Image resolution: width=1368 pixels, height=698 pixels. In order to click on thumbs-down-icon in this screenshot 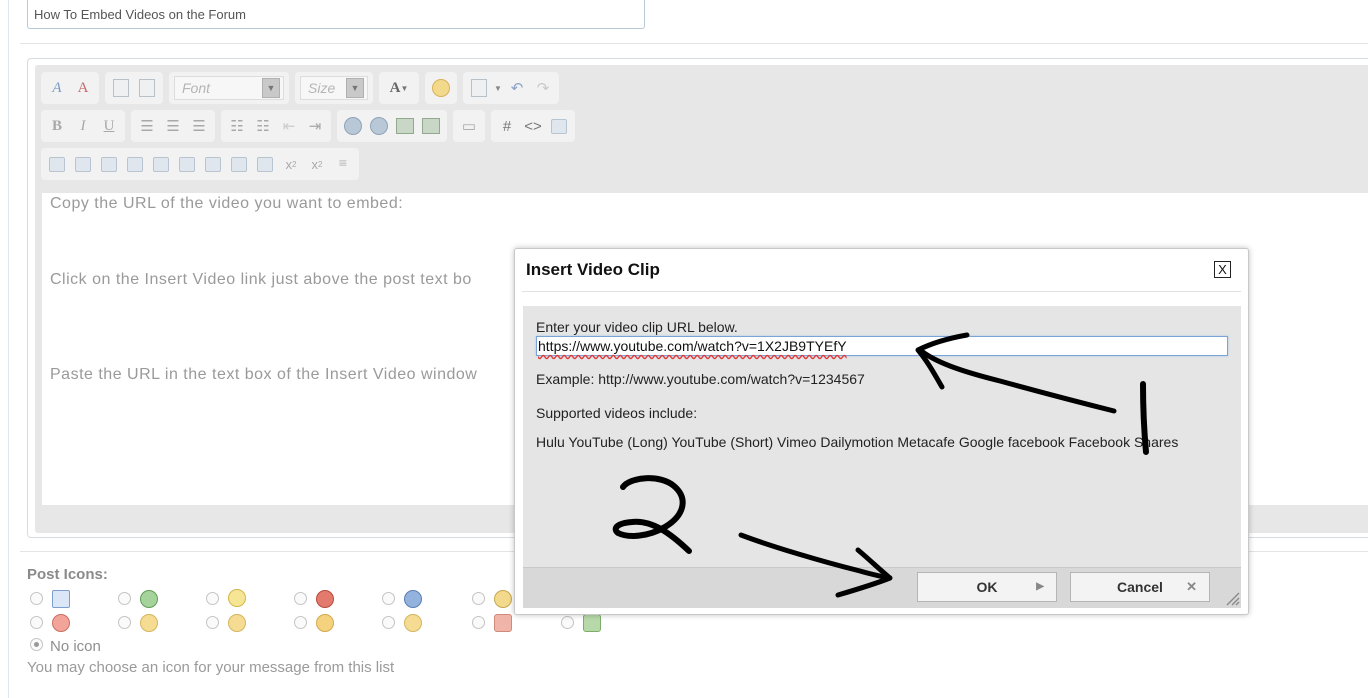, I will do `click(503, 623)`.